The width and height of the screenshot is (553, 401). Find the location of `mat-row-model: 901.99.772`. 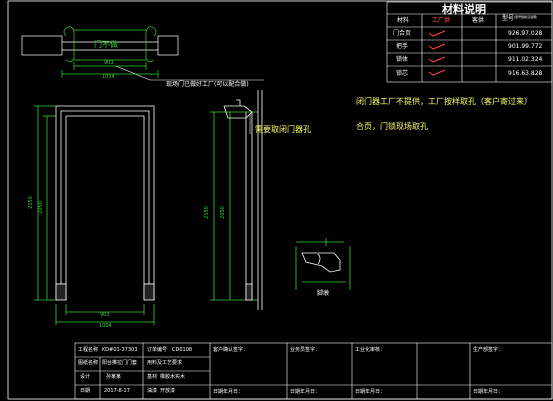

mat-row-model: 901.99.772 is located at coordinates (525, 46).